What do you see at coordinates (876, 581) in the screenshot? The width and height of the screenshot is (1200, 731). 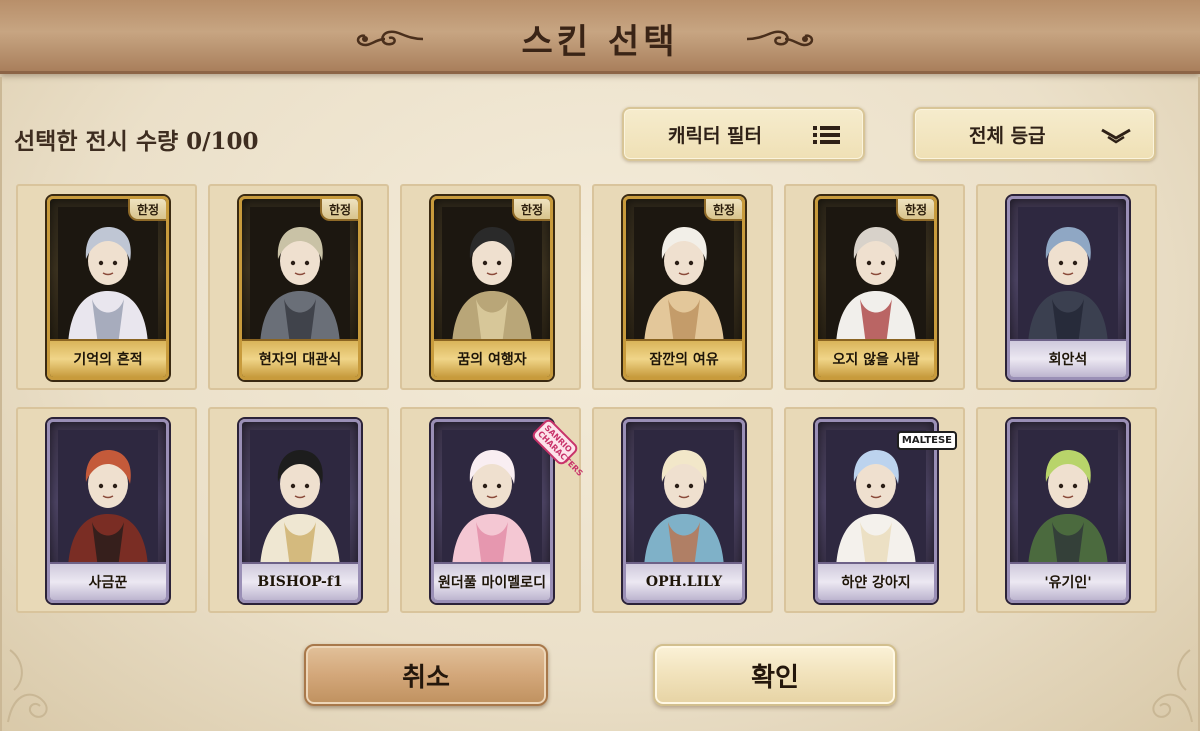 I see `skin-name: 하얀 강아지` at bounding box center [876, 581].